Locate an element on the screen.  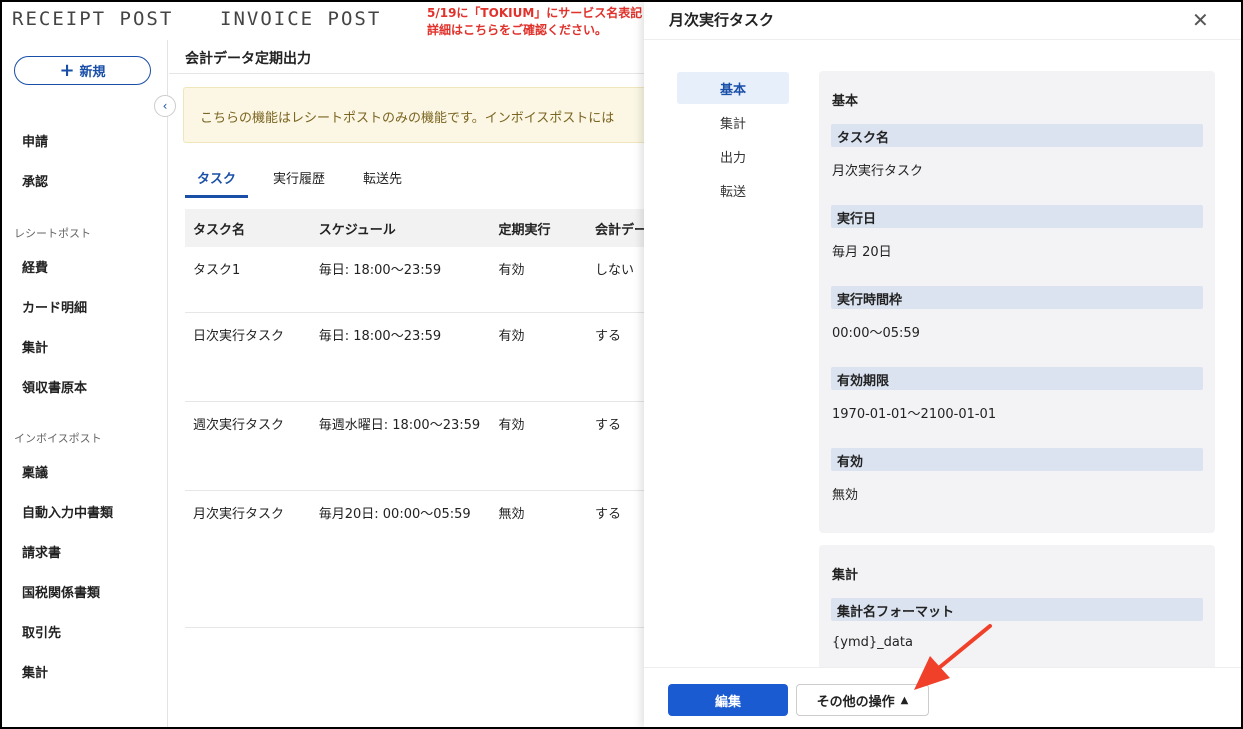
sidebar-item-auto-input-documents: 自動入力中書類 is located at coordinates (67, 511).